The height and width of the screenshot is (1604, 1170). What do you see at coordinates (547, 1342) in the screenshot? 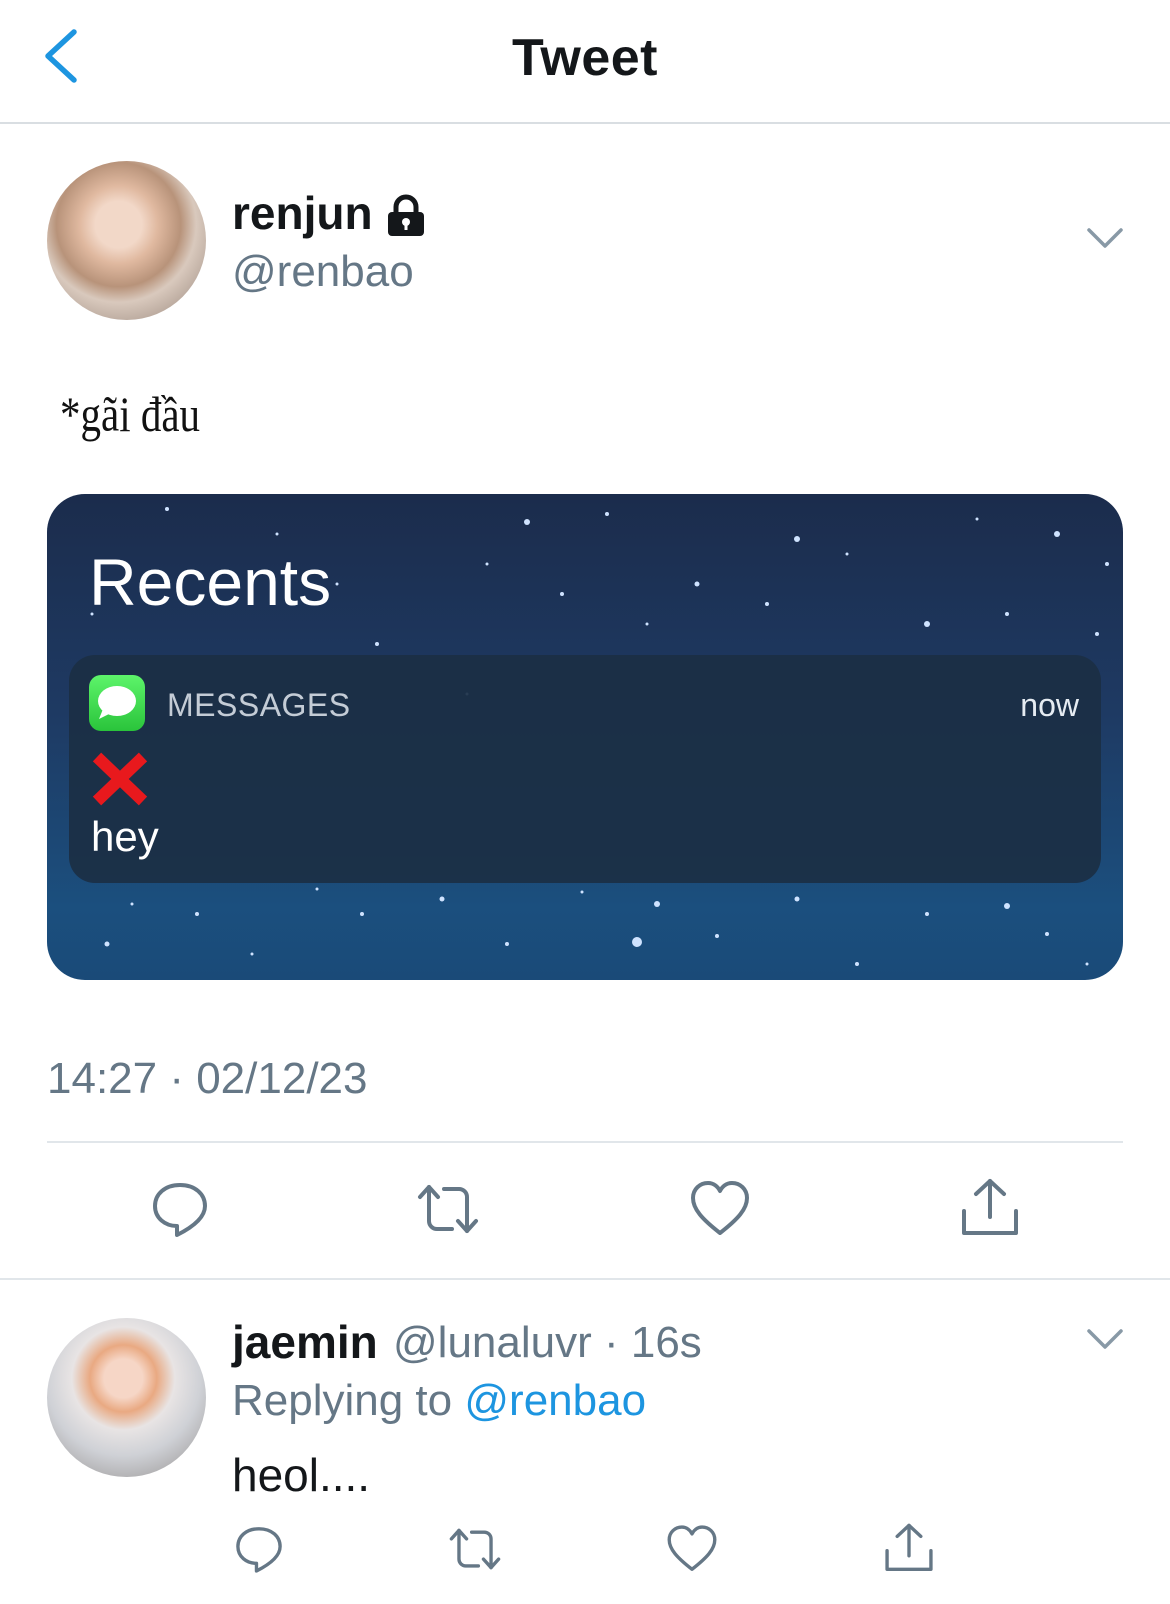
I see `reply-handle-and-time: @lunaluvr · 16s` at bounding box center [547, 1342].